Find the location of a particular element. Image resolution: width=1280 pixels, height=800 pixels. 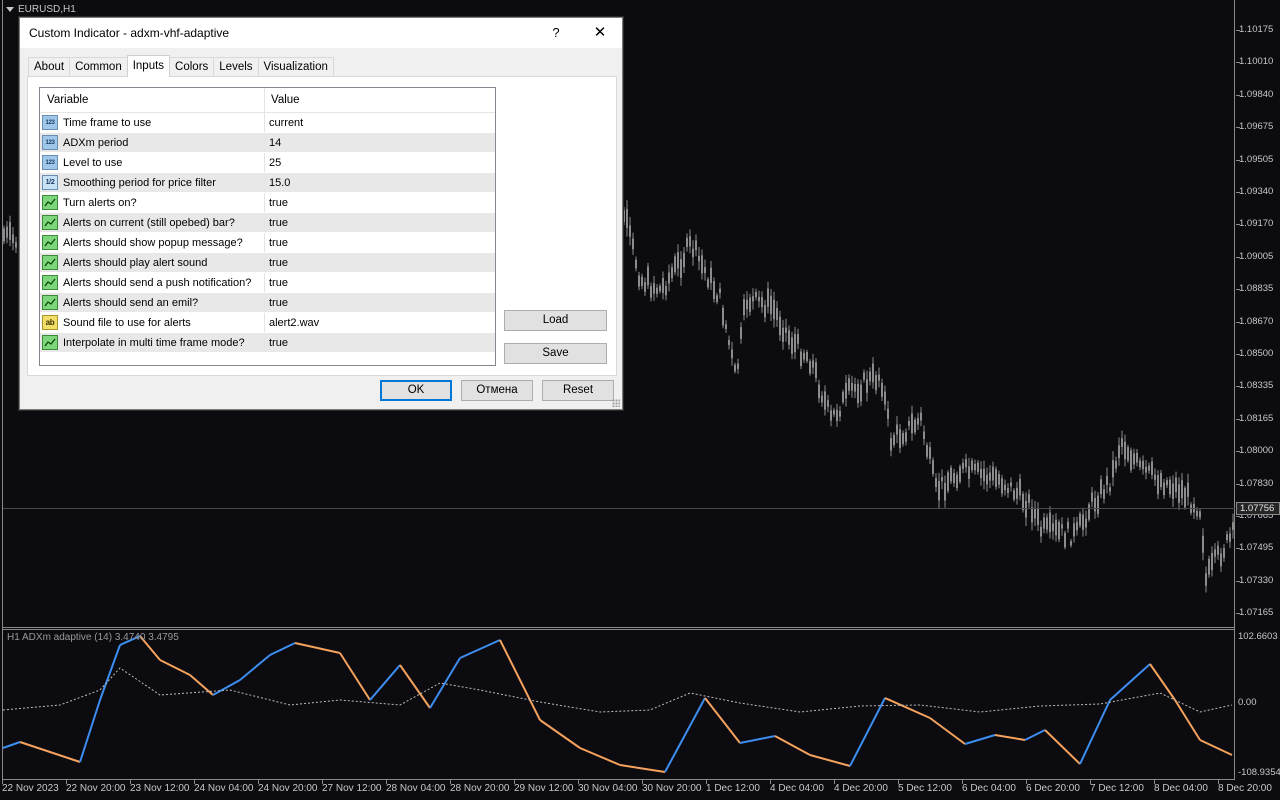

double-type-icon: 1/2 is located at coordinates (50, 182).